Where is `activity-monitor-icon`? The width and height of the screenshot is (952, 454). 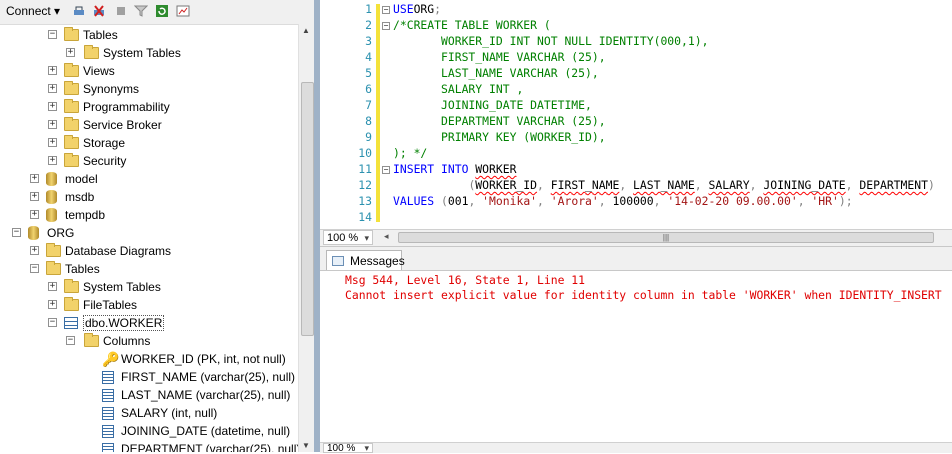 activity-monitor-icon is located at coordinates (183, 11).